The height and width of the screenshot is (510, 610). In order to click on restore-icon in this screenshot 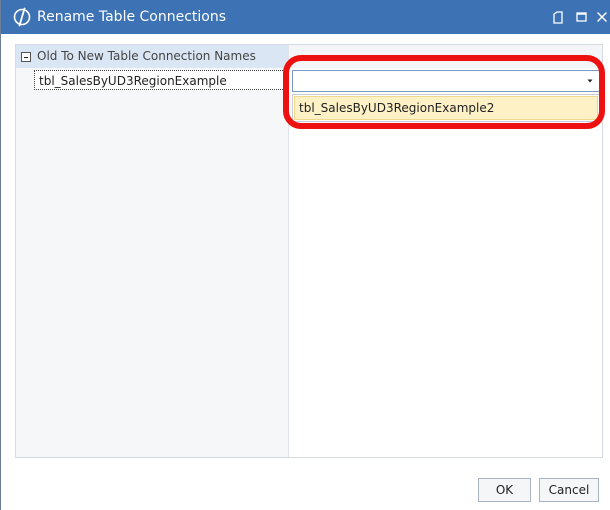, I will do `click(558, 17)`.